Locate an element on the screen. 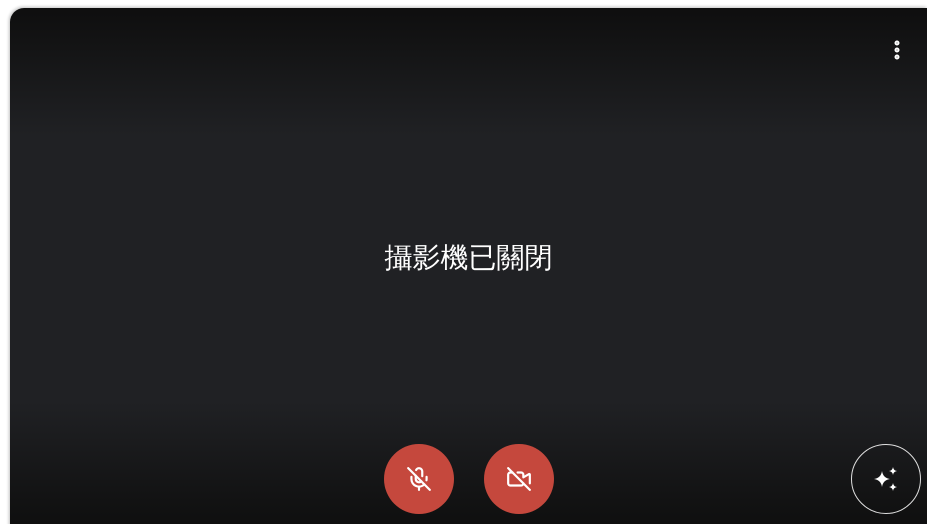 The width and height of the screenshot is (927, 524). status-message: 攝影機已關閉 is located at coordinates (468, 258).